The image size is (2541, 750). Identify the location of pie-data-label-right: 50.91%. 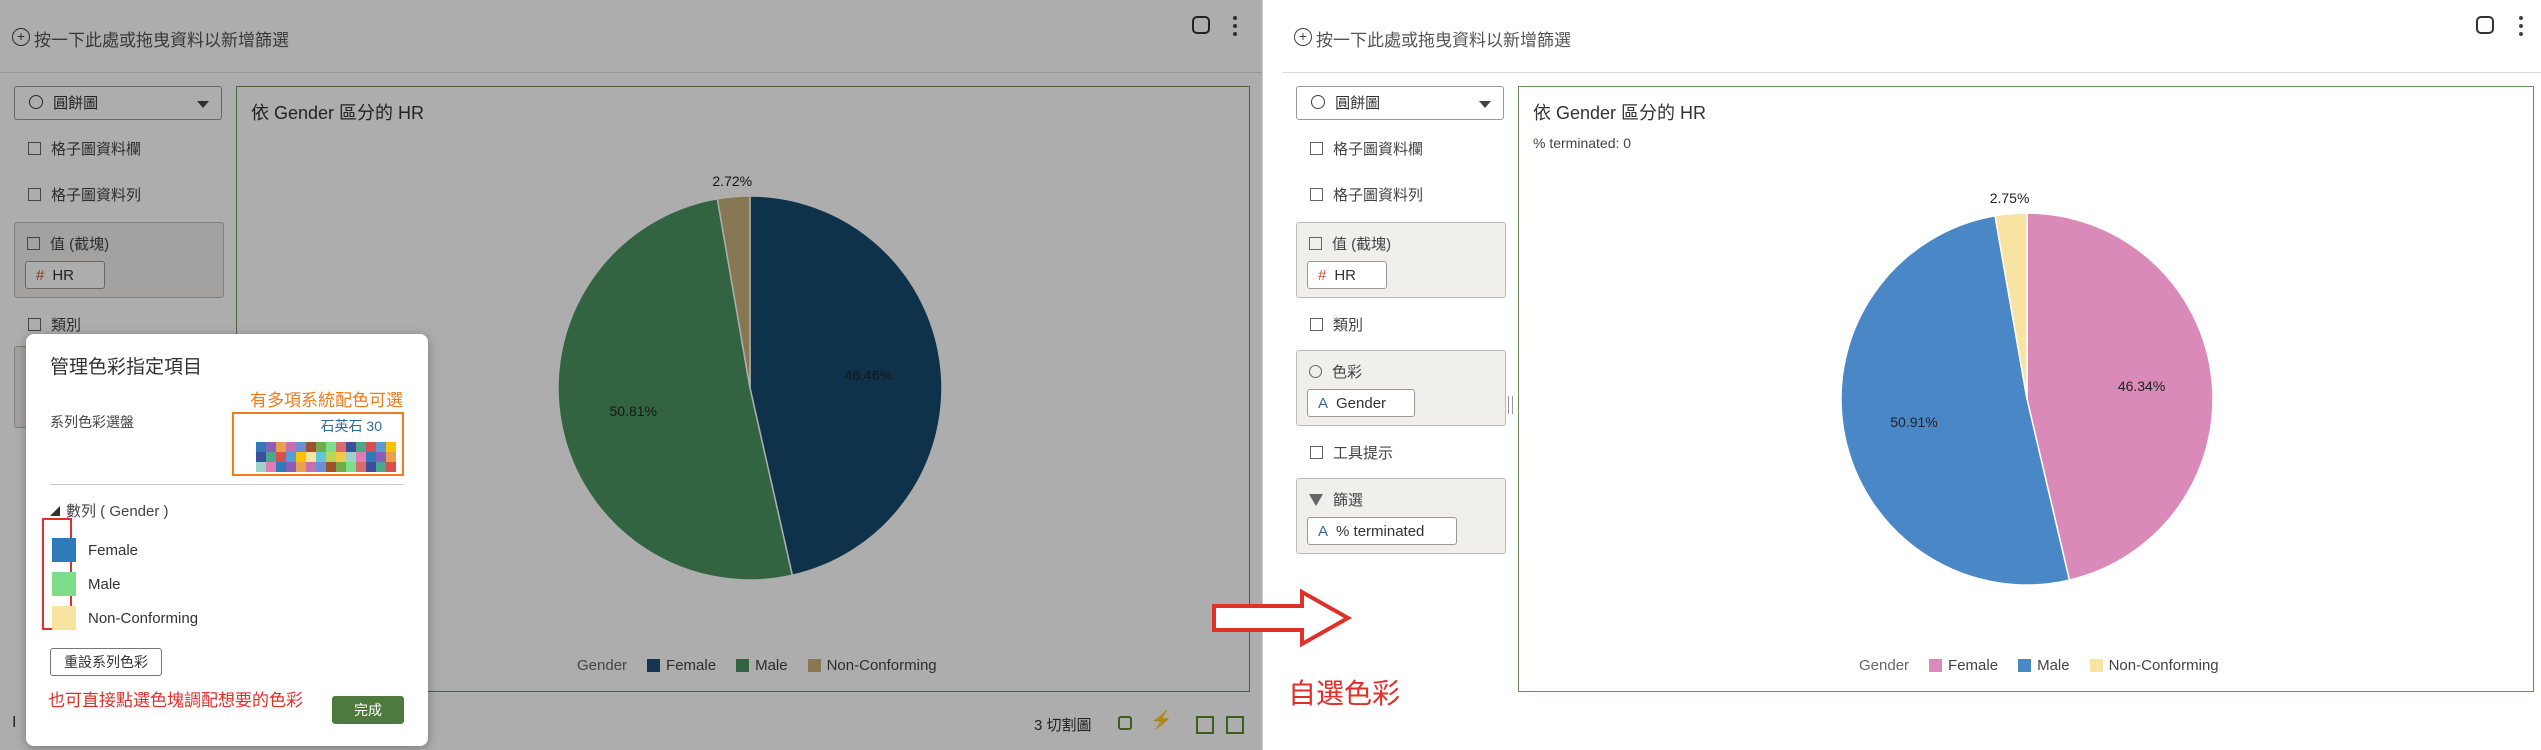
(1913, 422).